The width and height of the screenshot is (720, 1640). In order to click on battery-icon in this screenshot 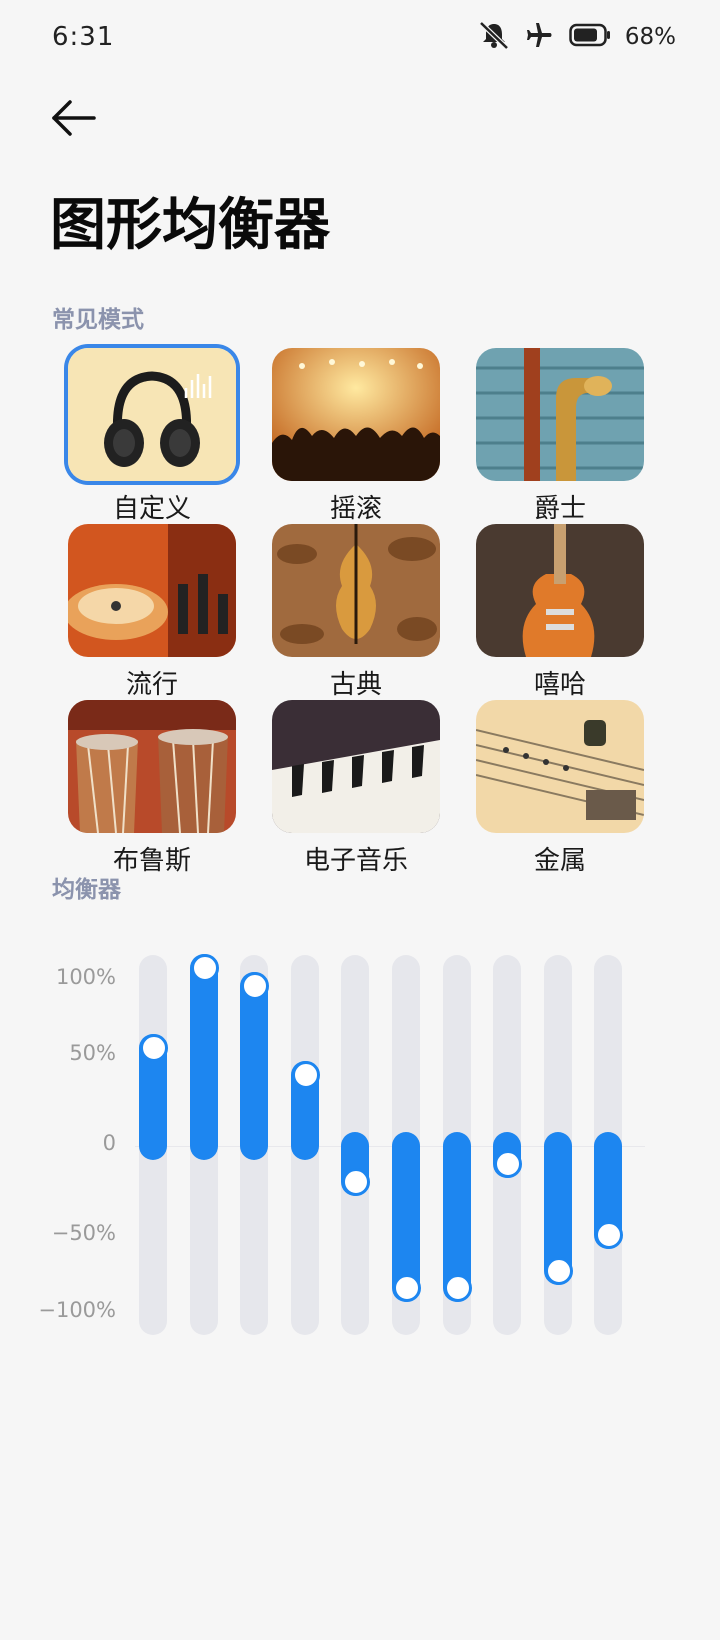, I will do `click(590, 37)`.